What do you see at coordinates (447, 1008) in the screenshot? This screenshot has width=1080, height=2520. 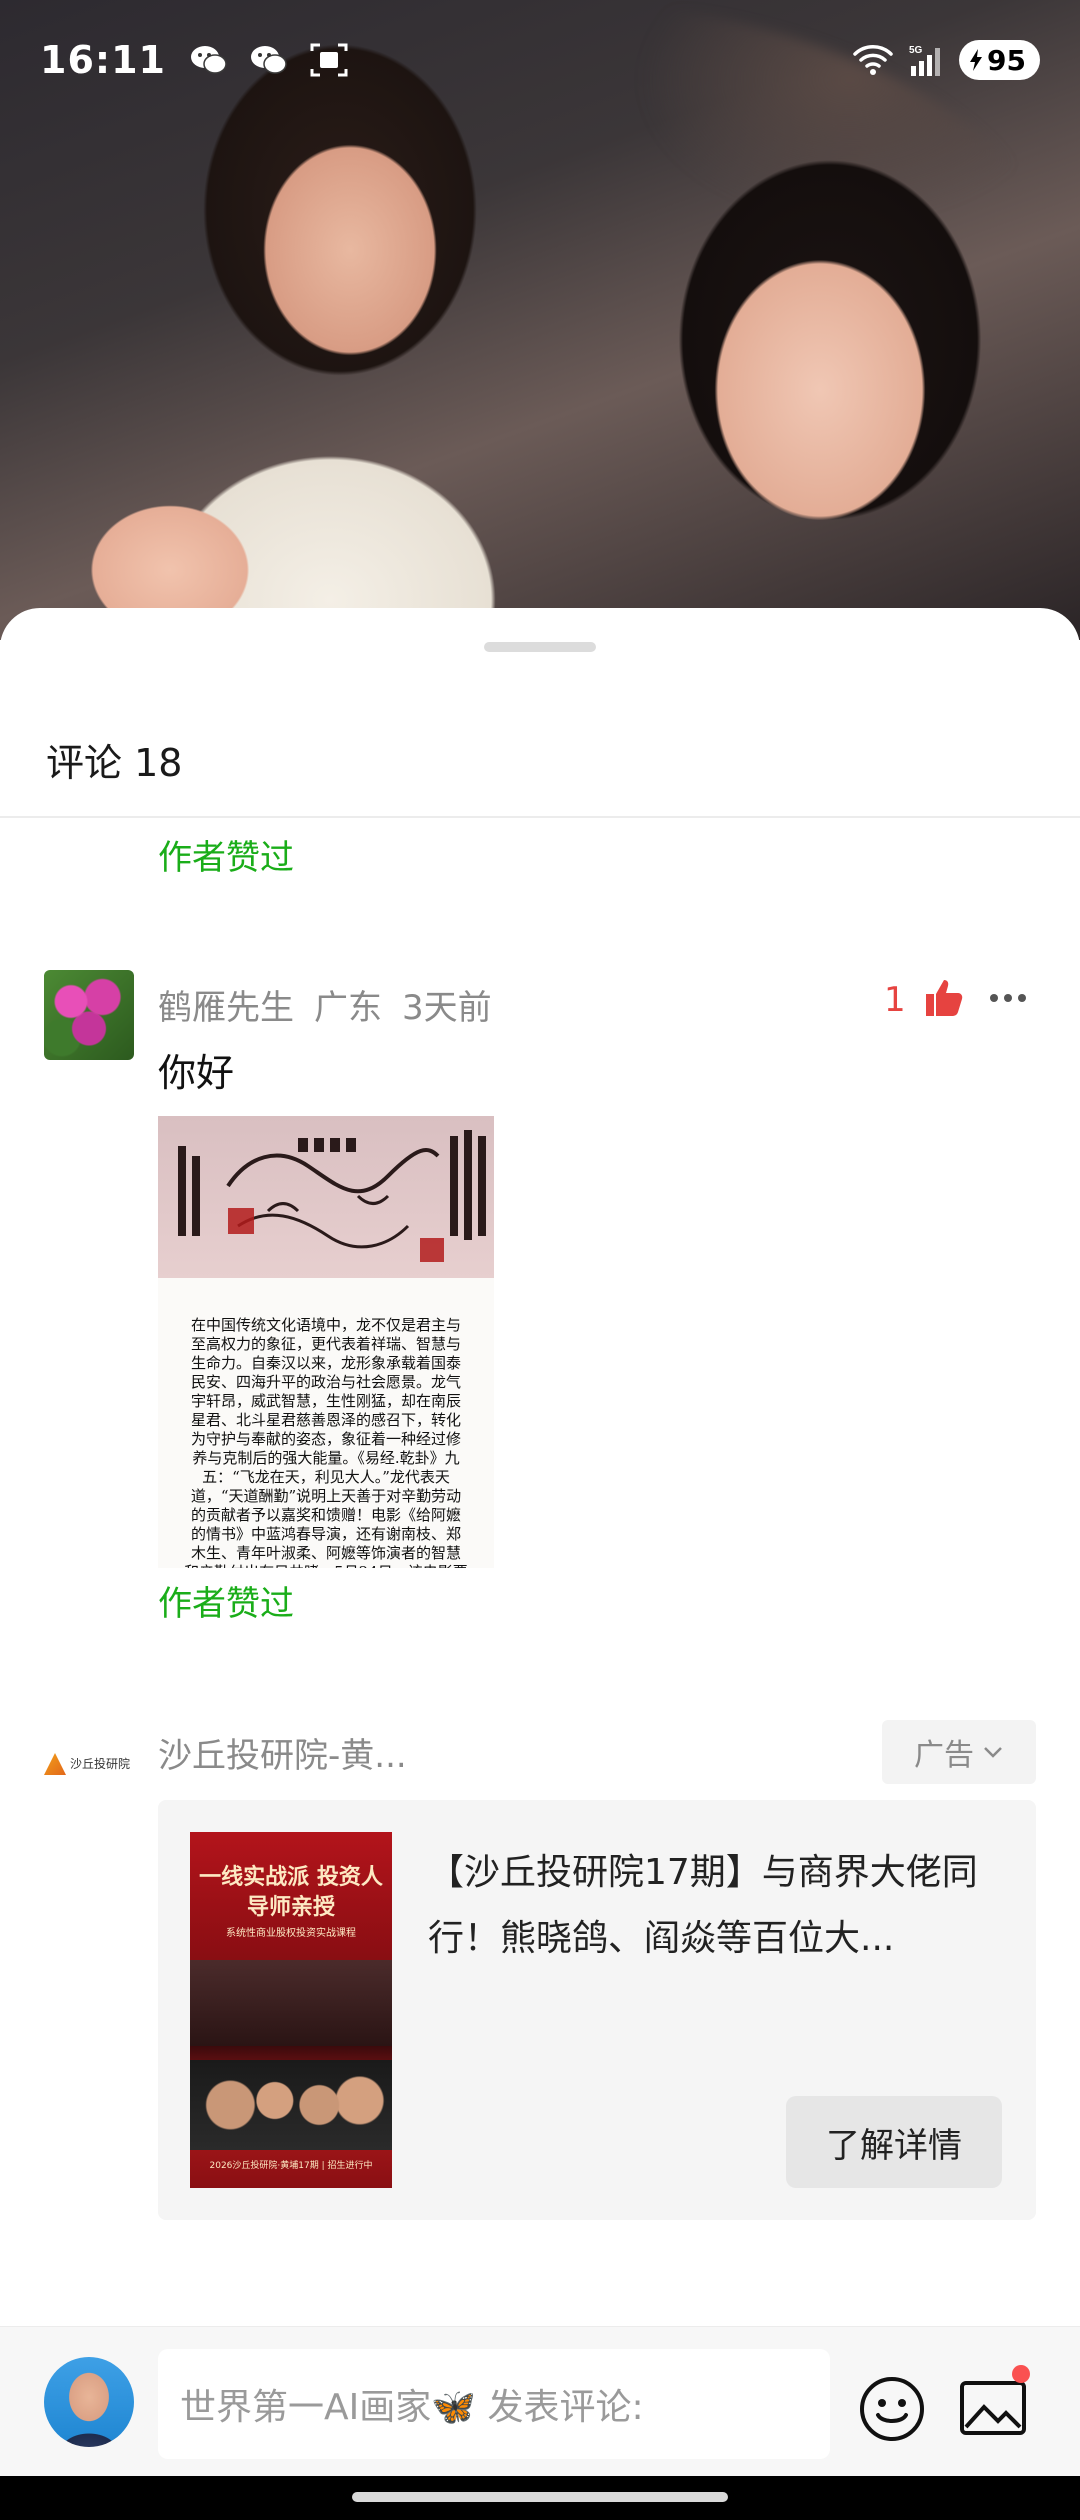 I see `comment-time: 3天前` at bounding box center [447, 1008].